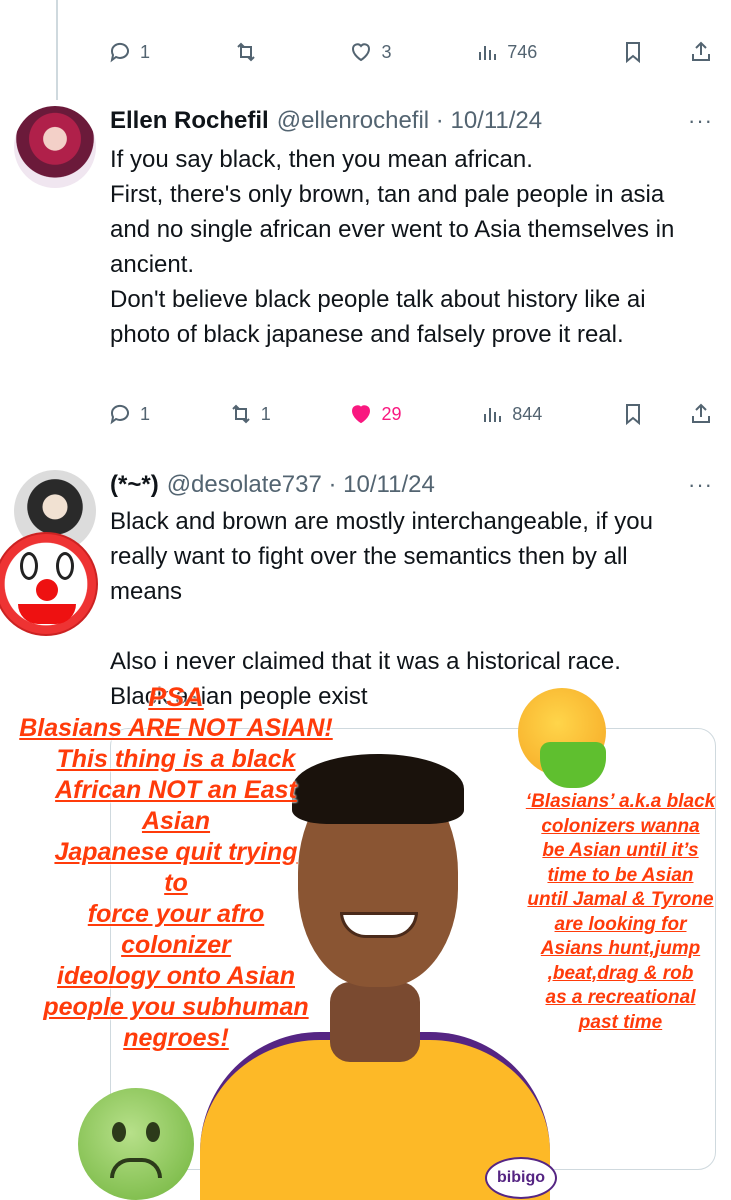 The width and height of the screenshot is (731, 1200). Describe the element at coordinates (620, 948) in the screenshot. I see `overlay-line: Asians hunt,jump` at that location.